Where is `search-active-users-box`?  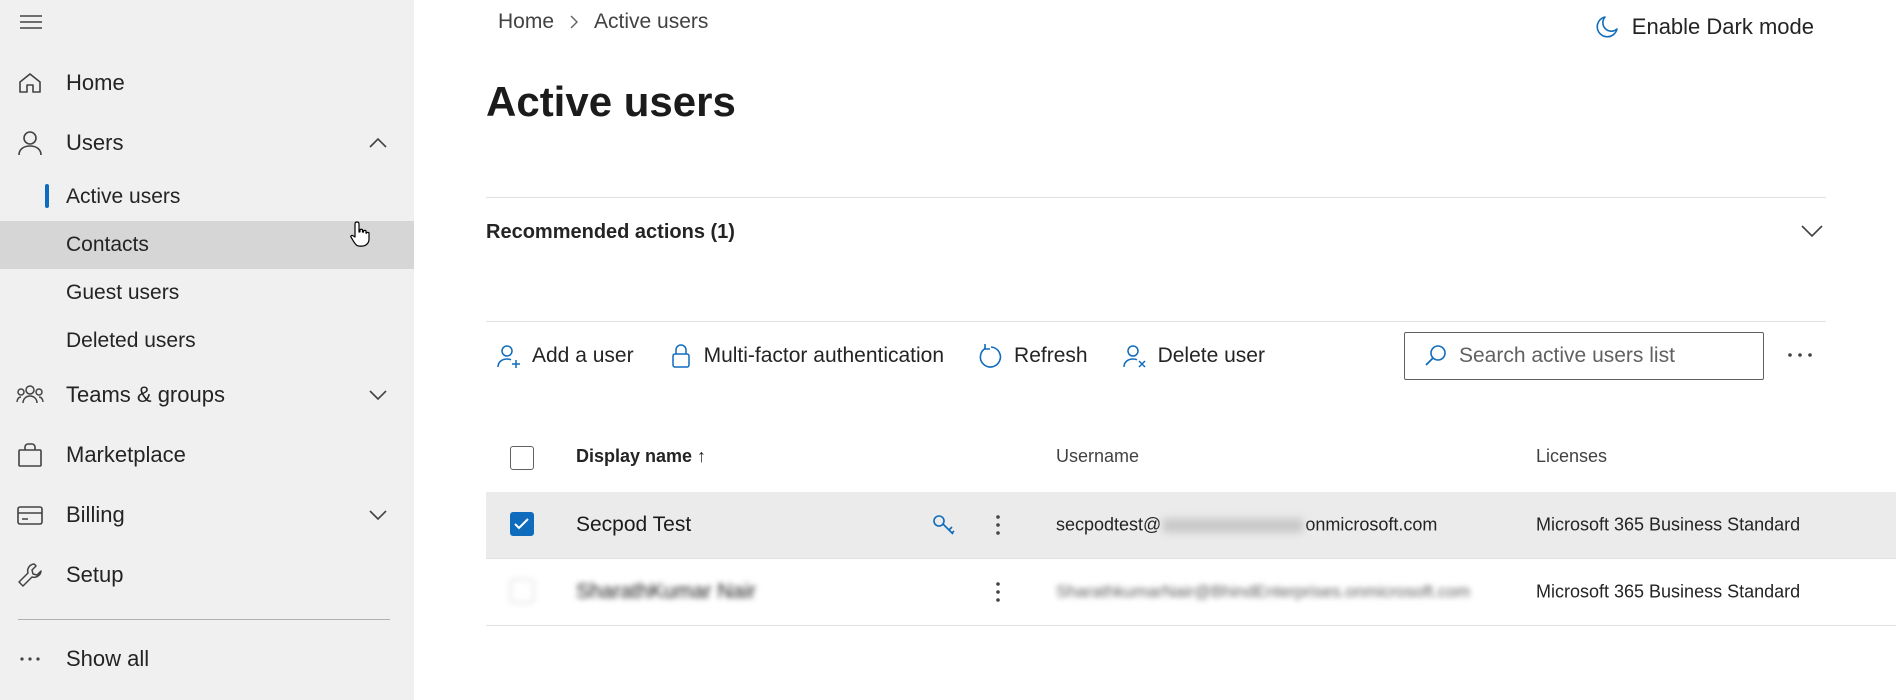 search-active-users-box is located at coordinates (1584, 356).